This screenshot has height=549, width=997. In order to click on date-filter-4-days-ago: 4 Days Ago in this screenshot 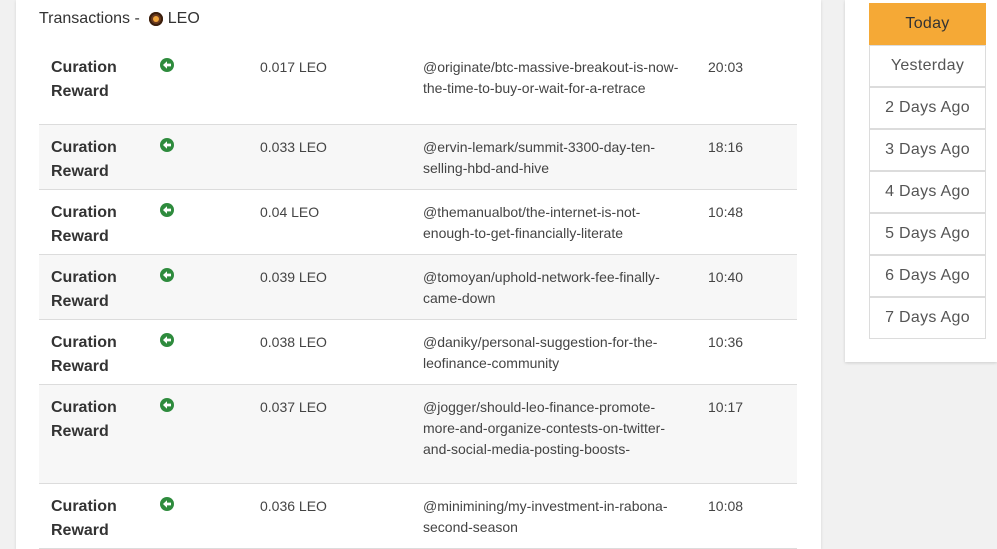, I will do `click(927, 192)`.